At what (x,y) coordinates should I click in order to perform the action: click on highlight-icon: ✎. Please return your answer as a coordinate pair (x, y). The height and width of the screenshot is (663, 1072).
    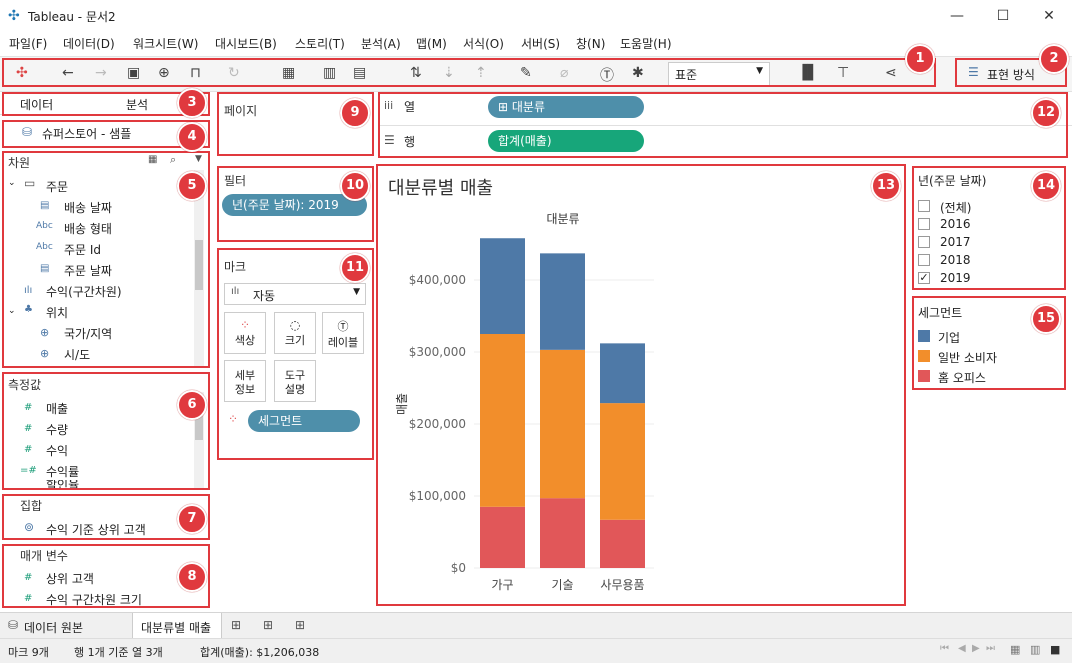
    Looking at the image, I should click on (526, 73).